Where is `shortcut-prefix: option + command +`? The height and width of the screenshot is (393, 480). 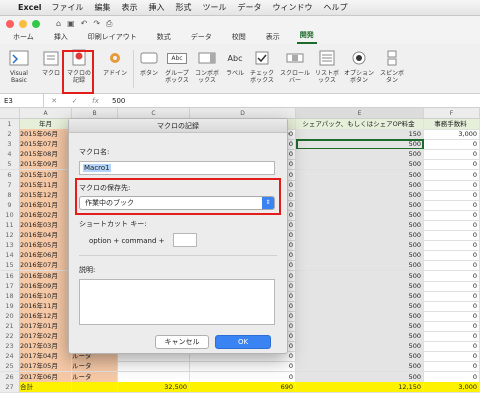
shortcut-prefix: option + command + is located at coordinates (127, 241).